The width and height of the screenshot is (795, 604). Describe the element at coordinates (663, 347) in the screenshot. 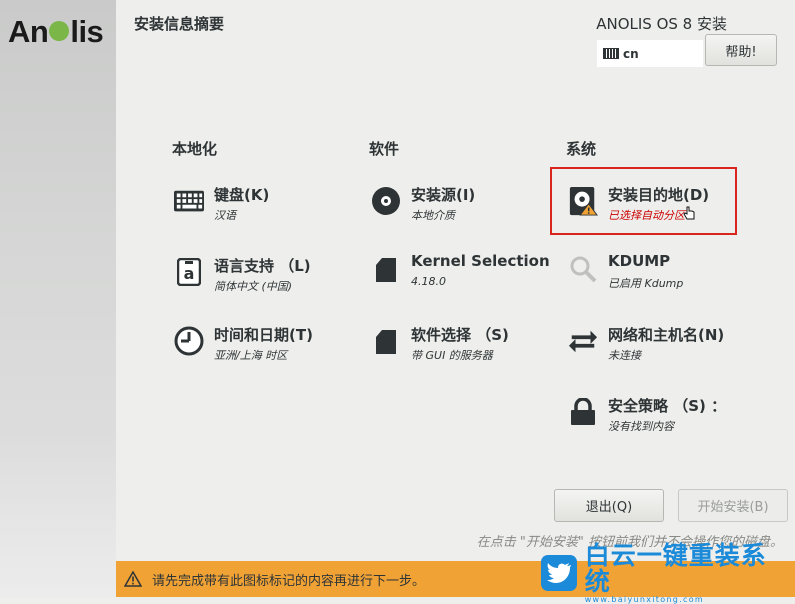

I see `spoke-network-hostname: 网络和主机名(N) 未连接` at that location.